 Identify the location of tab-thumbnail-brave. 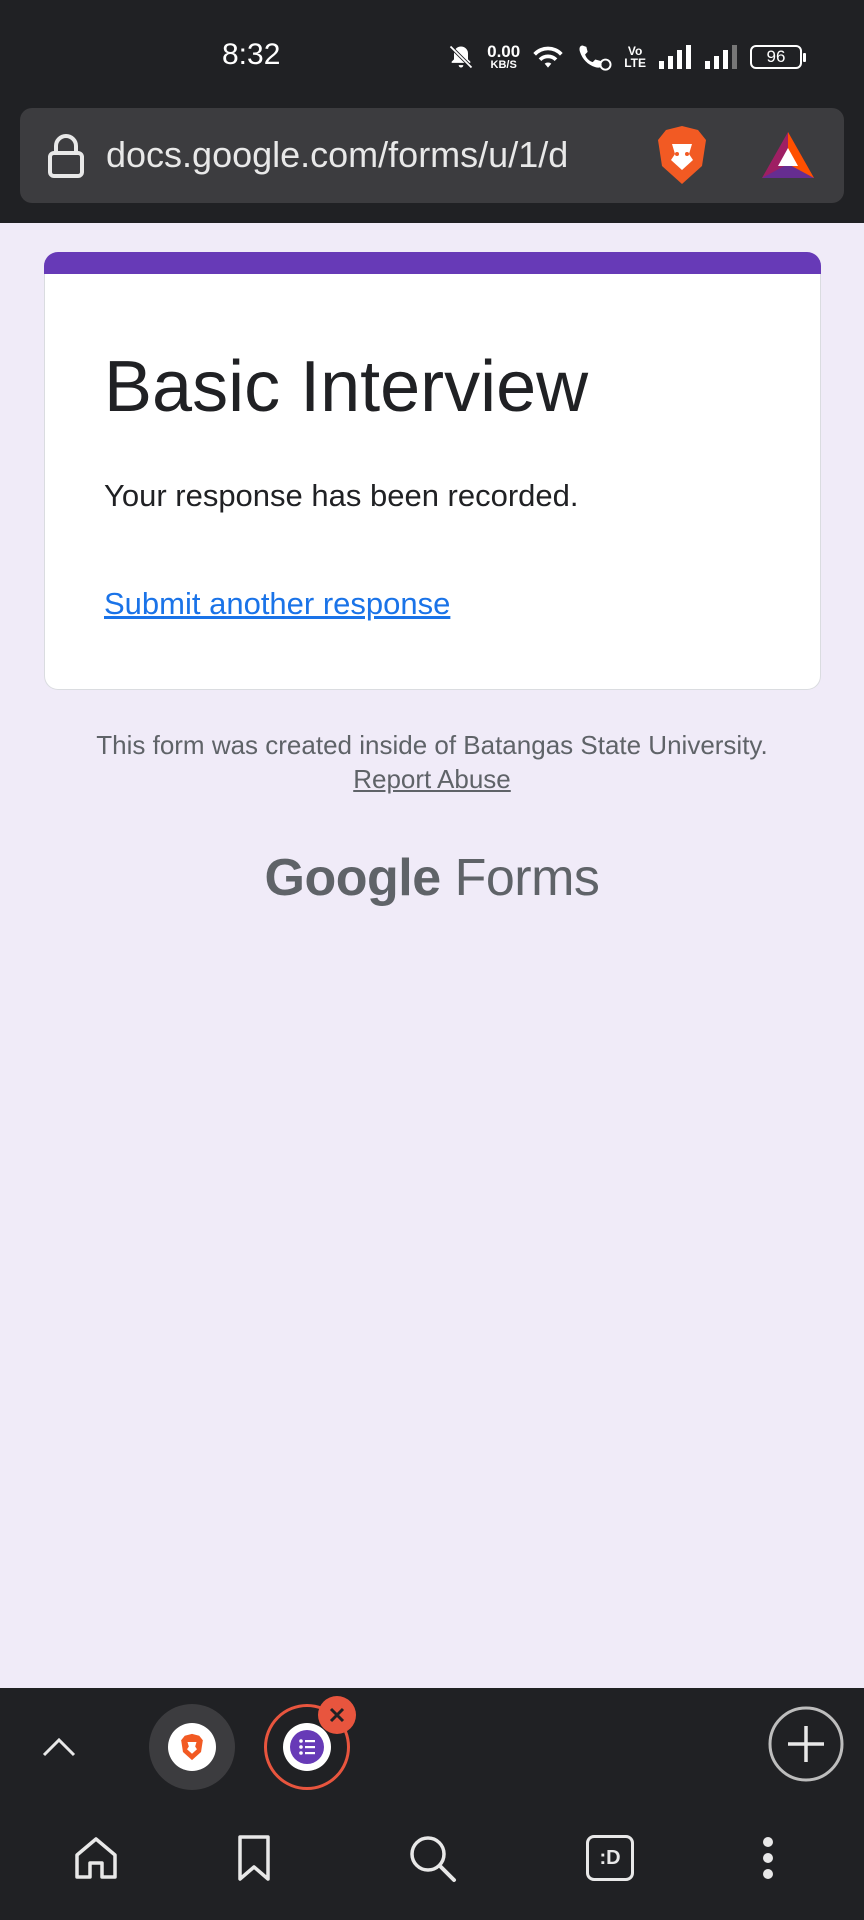
(192, 1747).